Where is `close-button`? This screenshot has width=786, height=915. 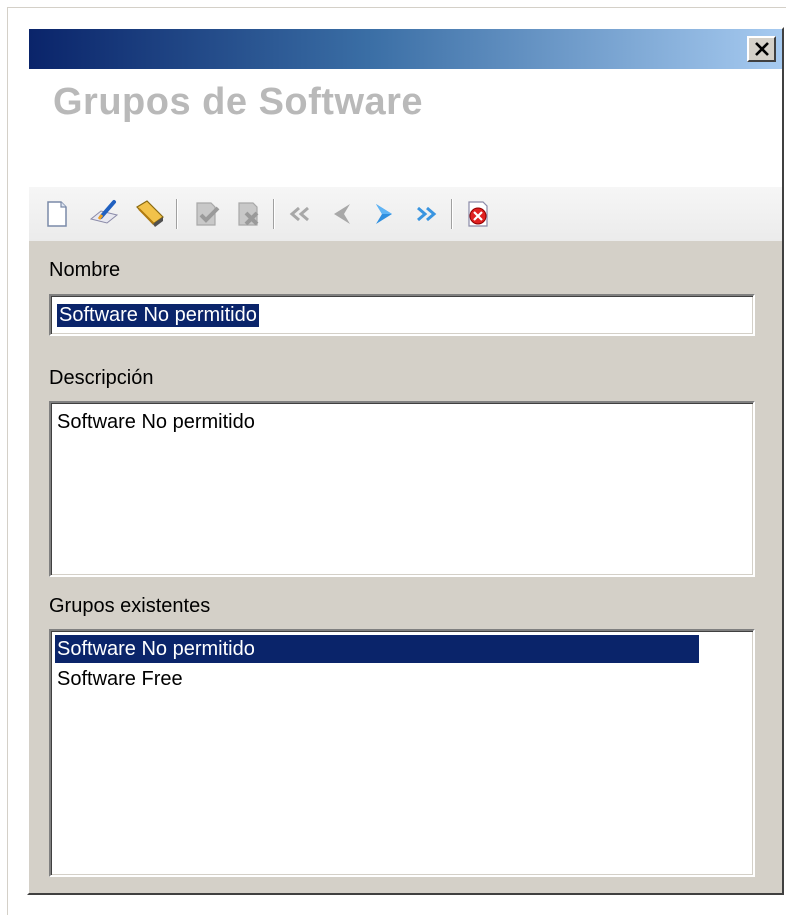
close-button is located at coordinates (761, 49).